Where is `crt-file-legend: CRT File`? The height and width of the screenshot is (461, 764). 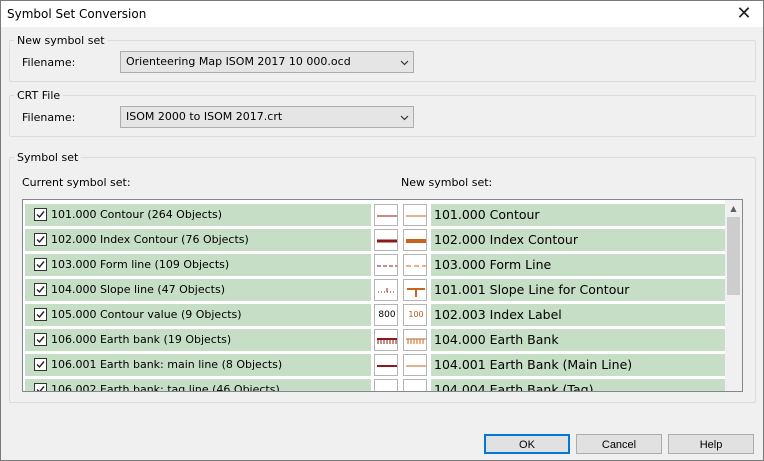
crt-file-legend: CRT File is located at coordinates (39, 95).